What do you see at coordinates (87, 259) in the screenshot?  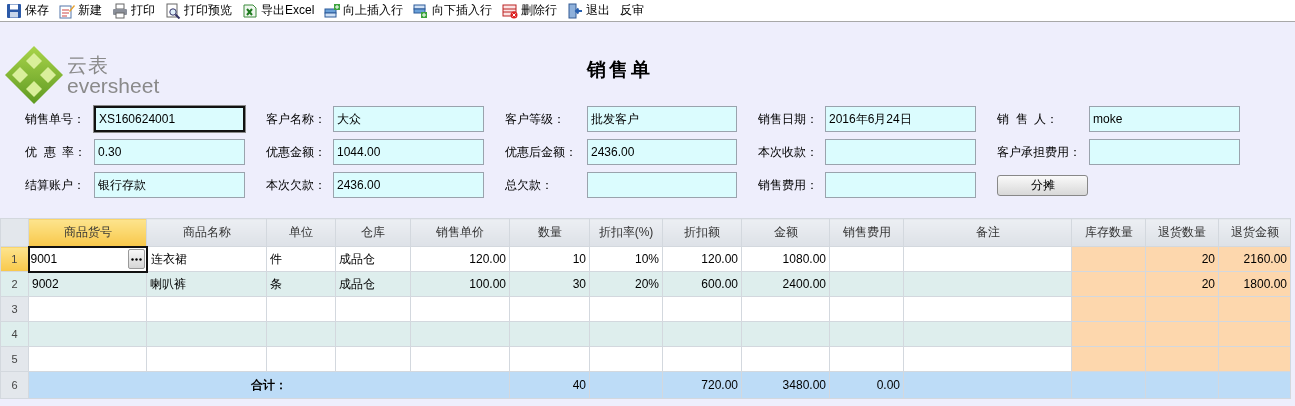 I see `table-cell: 9001` at bounding box center [87, 259].